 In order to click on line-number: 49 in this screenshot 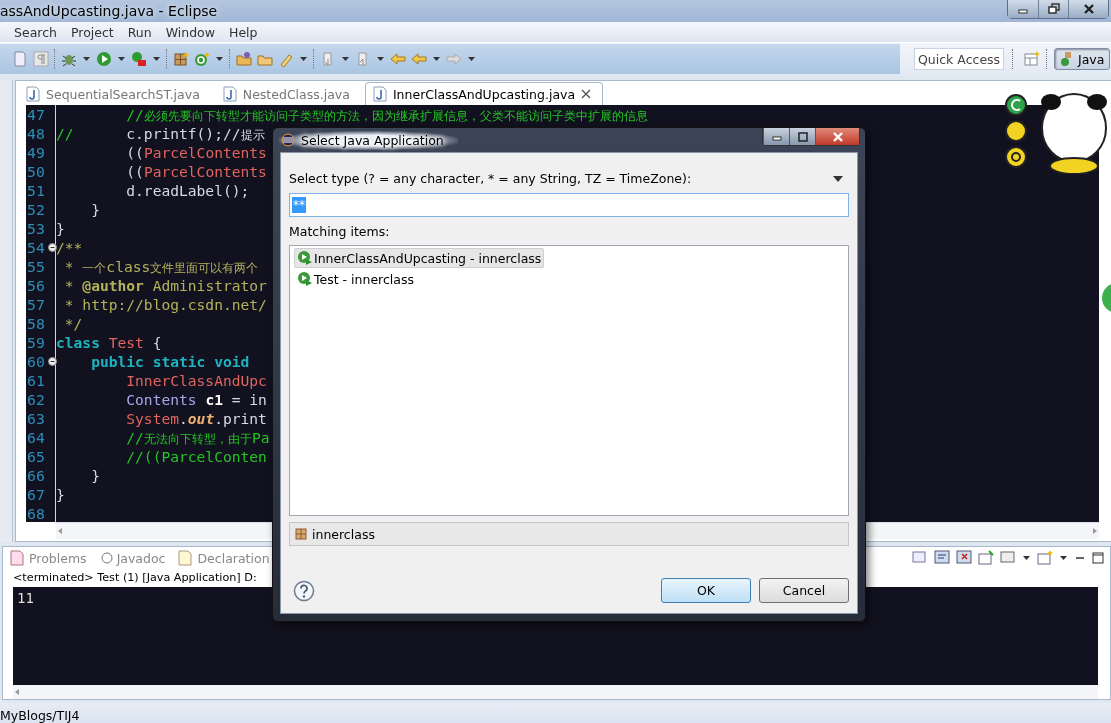, I will do `click(36, 152)`.